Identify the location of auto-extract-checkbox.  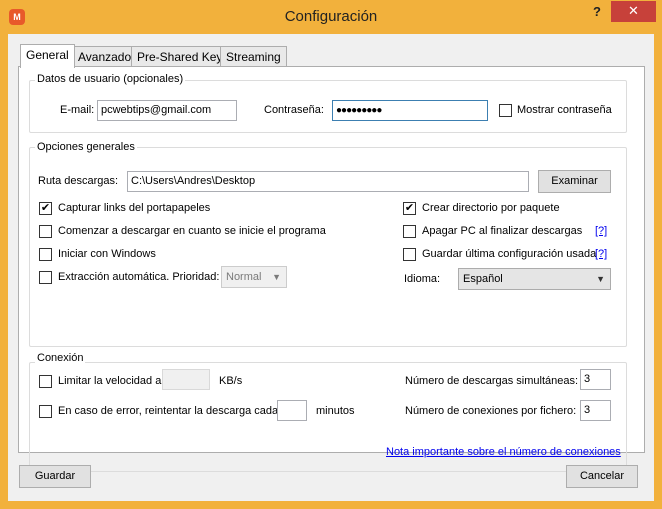
(45, 277).